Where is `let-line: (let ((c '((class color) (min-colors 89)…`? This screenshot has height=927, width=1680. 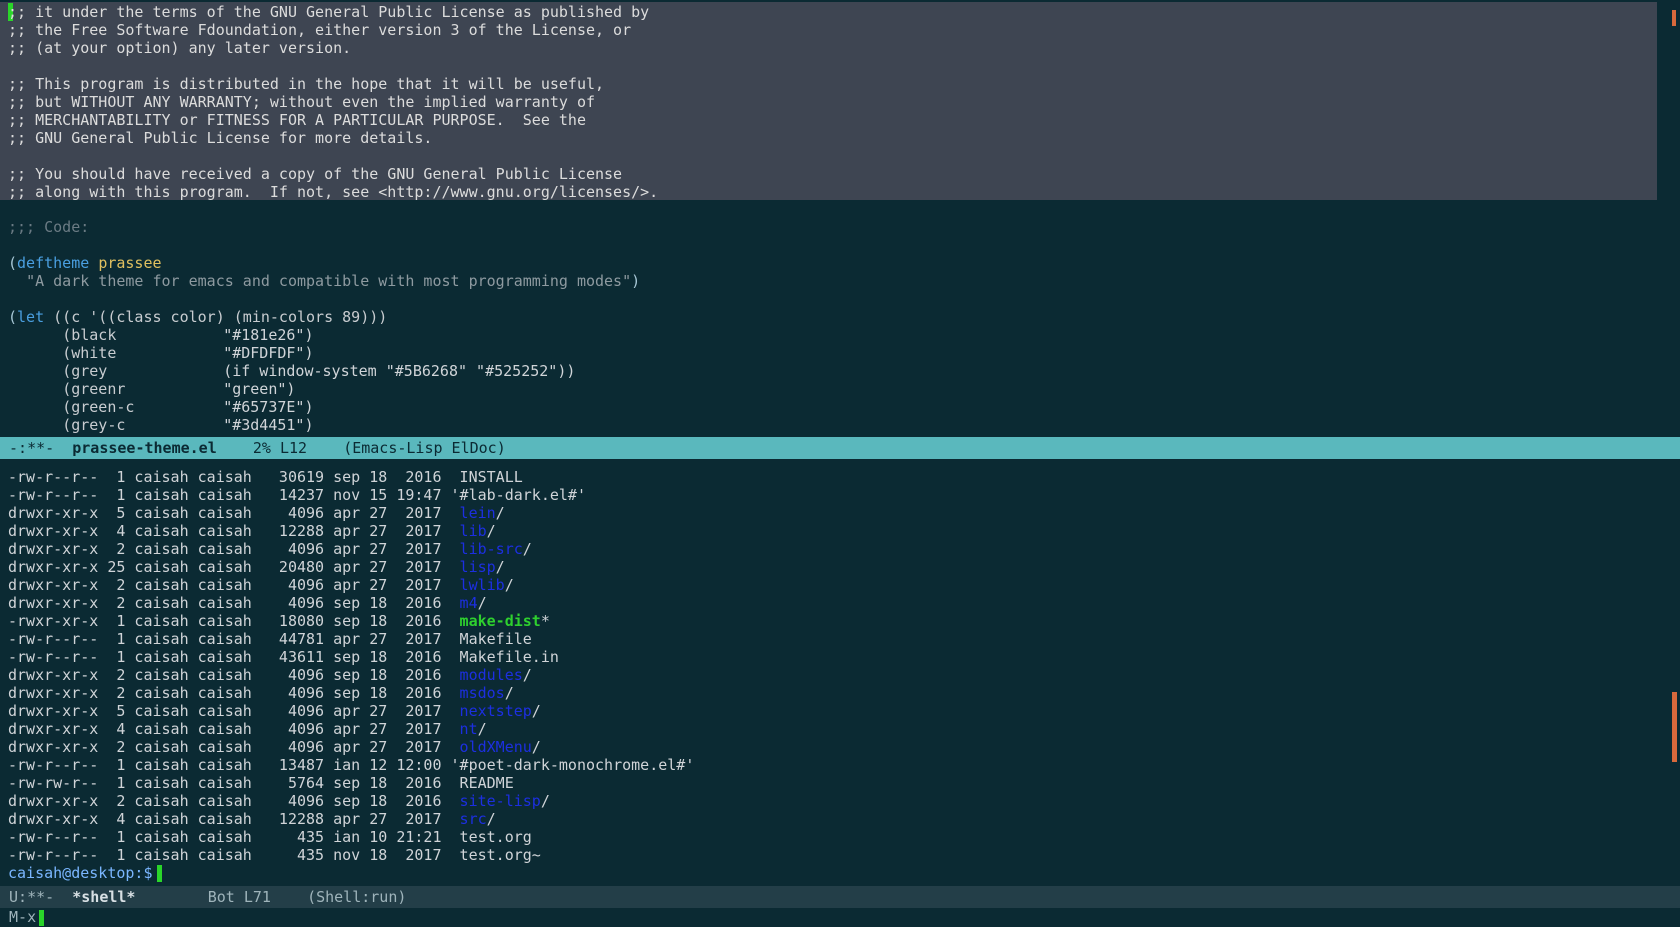 let-line: (let ((c '((class color) (min-colors 89)… is located at coordinates (198, 317).